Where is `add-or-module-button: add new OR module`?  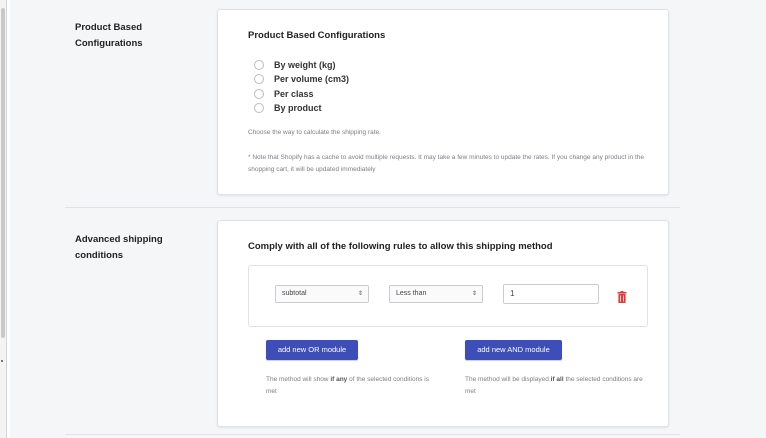
add-or-module-button: add new OR module is located at coordinates (312, 350).